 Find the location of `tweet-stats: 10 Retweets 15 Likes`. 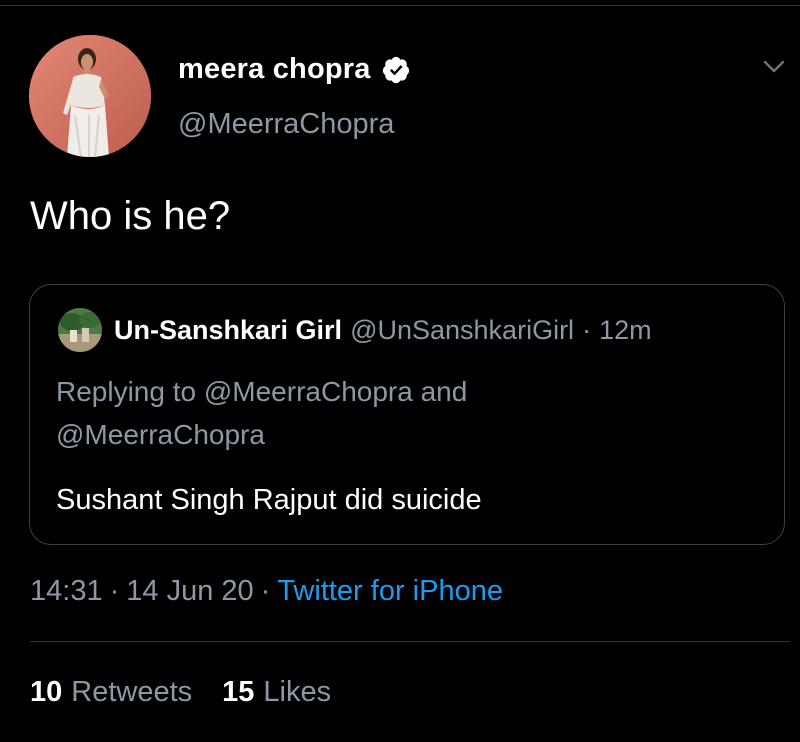

tweet-stats: 10 Retweets 15 Likes is located at coordinates (180, 692).